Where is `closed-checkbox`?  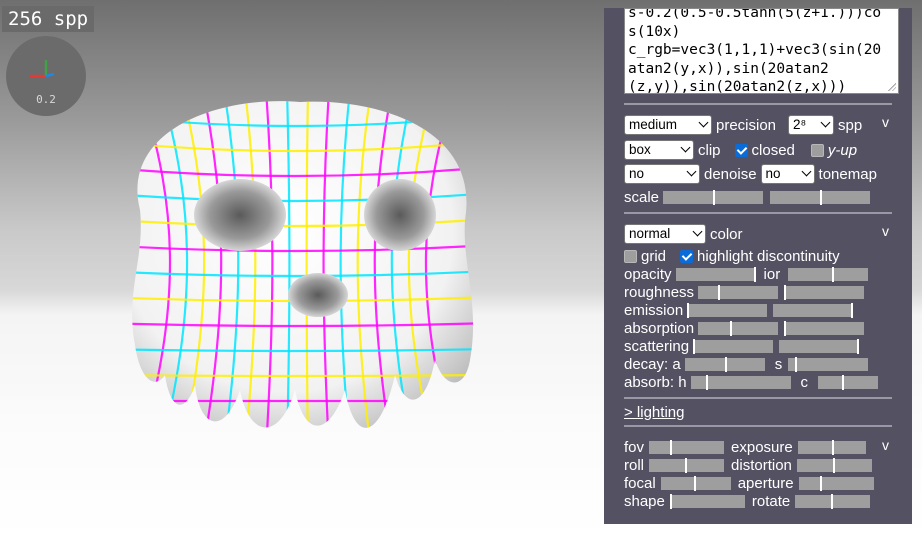
closed-checkbox is located at coordinates (741, 150).